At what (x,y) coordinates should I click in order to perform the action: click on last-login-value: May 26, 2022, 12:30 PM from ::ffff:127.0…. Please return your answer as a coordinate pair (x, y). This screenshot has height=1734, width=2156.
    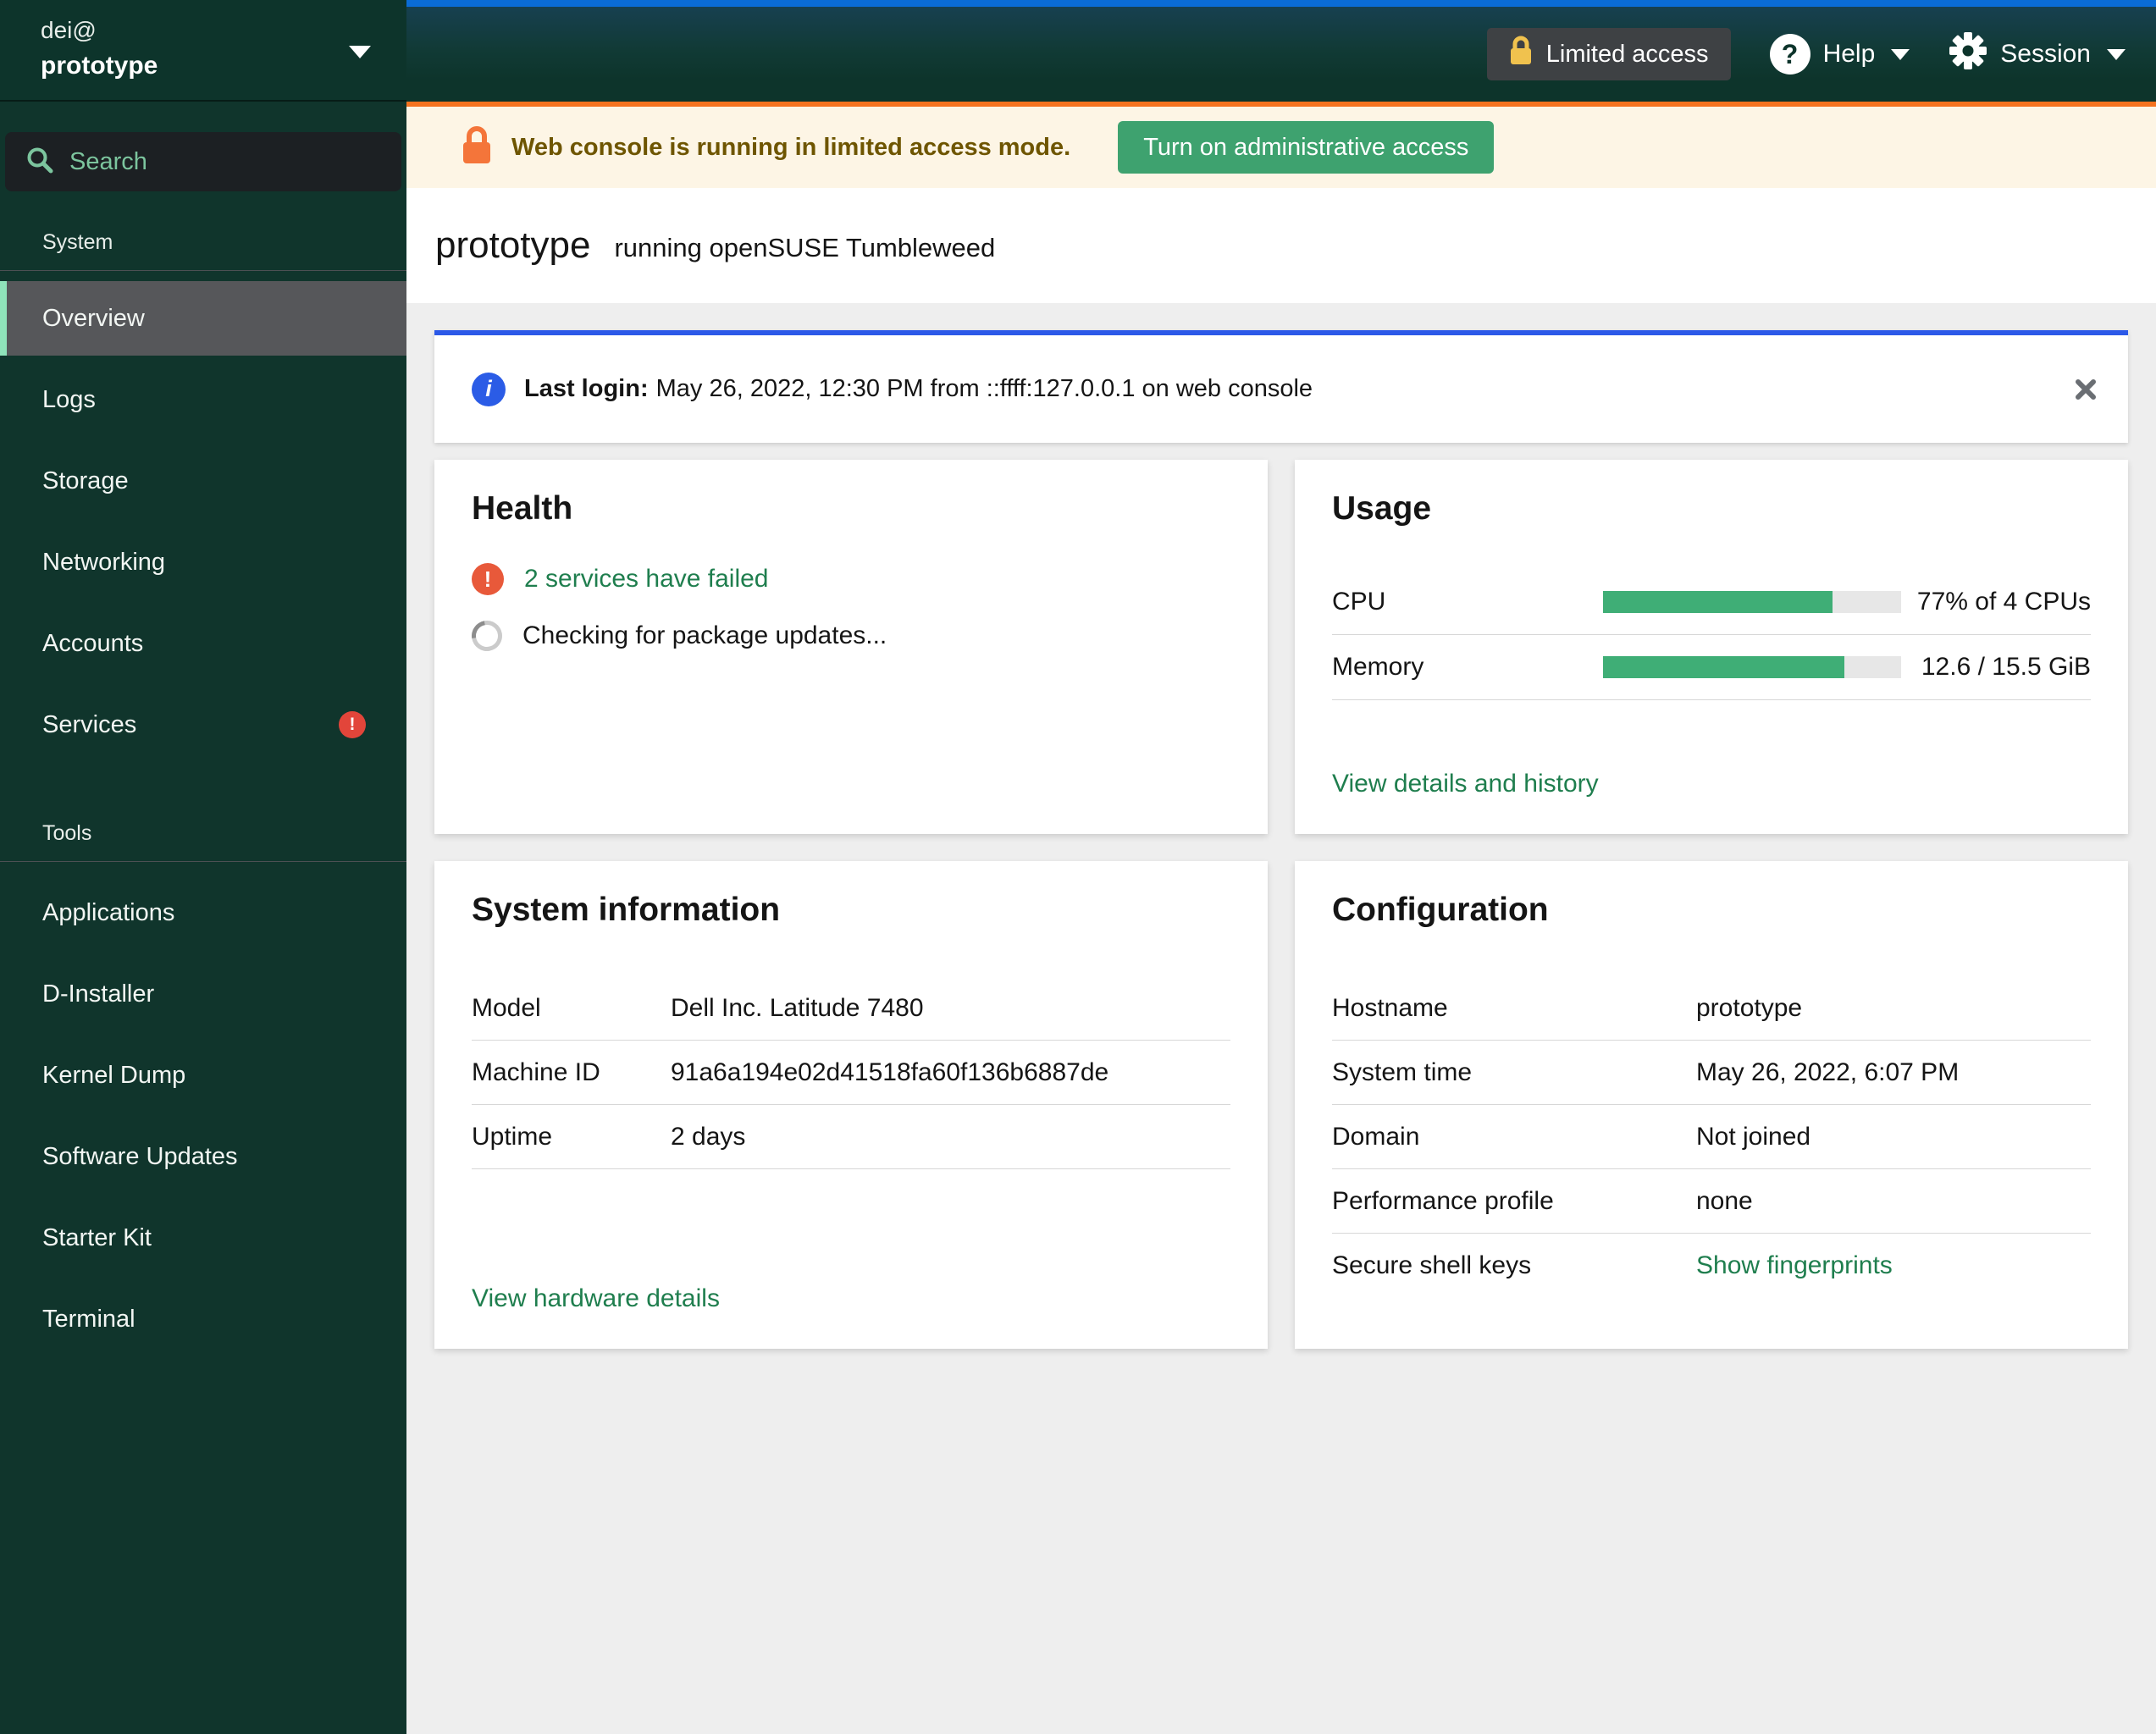
    Looking at the image, I should click on (984, 389).